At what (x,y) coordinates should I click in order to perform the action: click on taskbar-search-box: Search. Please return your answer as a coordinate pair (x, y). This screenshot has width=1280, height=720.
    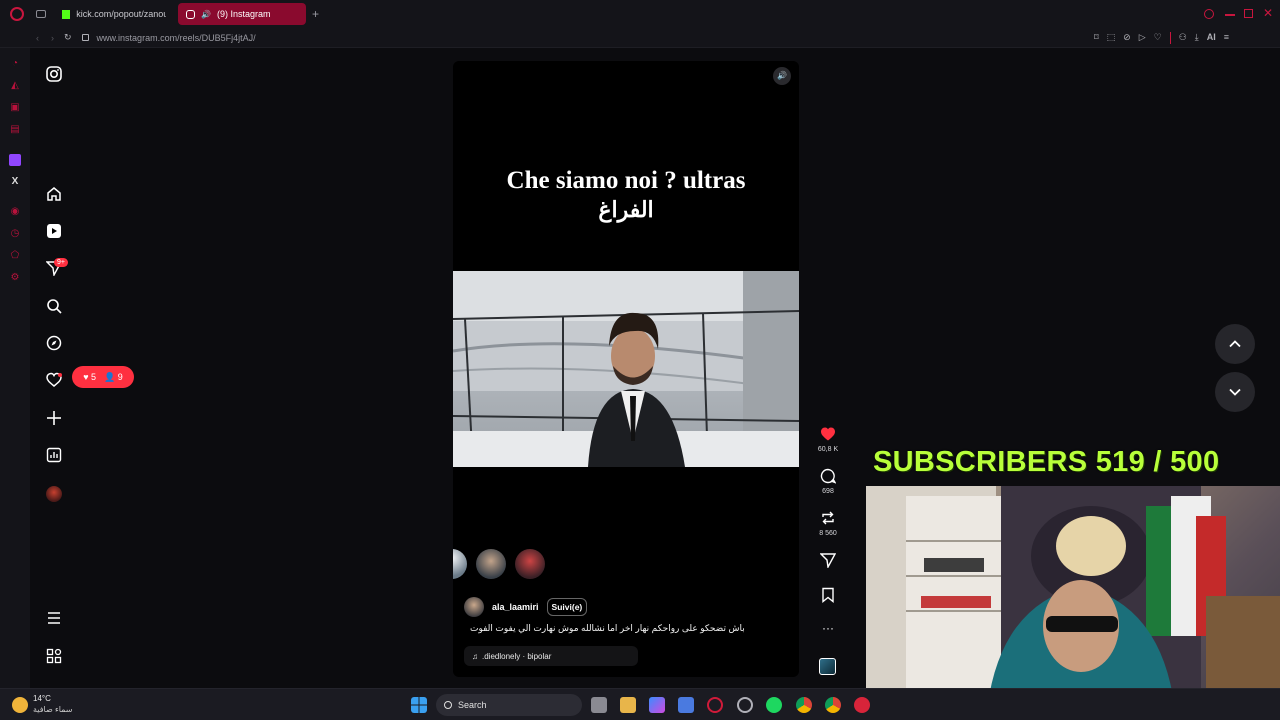
    Looking at the image, I should click on (509, 705).